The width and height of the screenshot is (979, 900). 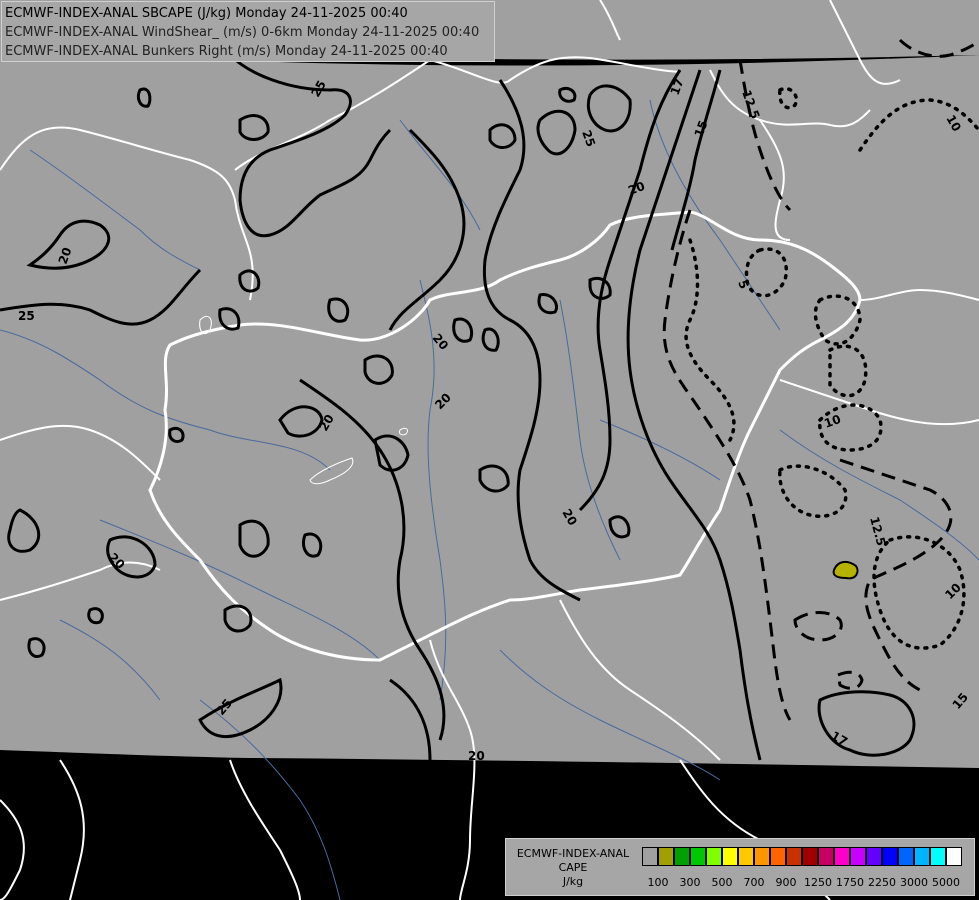 I want to click on legend-title-line3: J/kg, so click(x=573, y=881).